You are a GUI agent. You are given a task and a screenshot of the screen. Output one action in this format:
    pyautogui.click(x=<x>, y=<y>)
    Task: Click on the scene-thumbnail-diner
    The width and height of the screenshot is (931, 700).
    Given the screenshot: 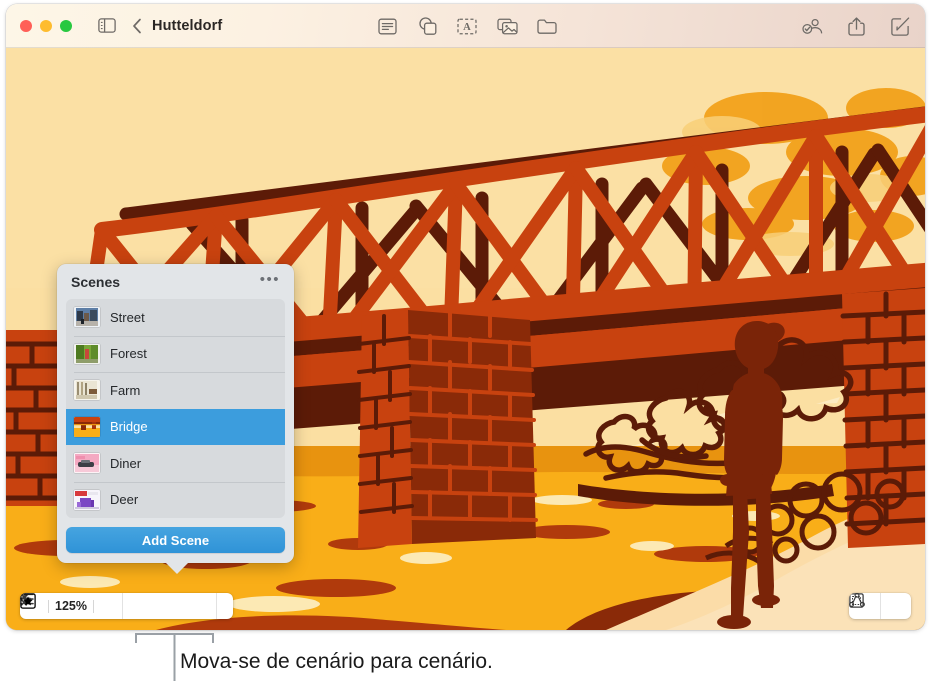 What is the action you would take?
    pyautogui.click(x=87, y=463)
    